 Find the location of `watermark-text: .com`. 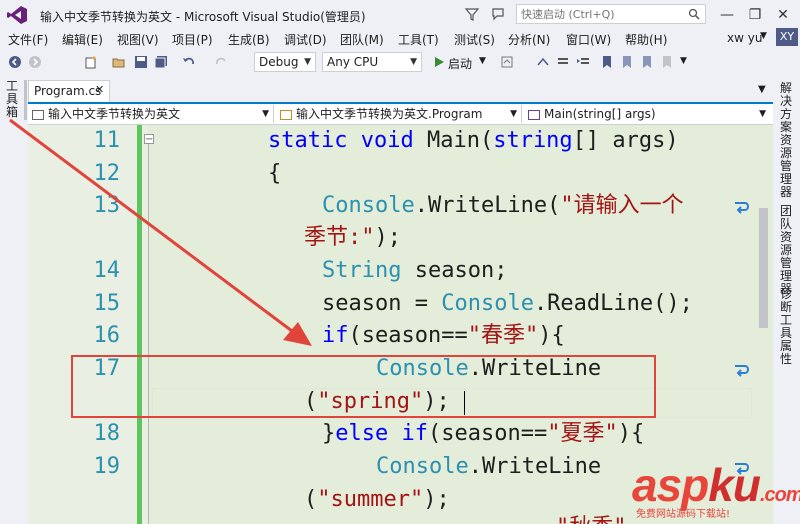

watermark-text: .com is located at coordinates (779, 495).